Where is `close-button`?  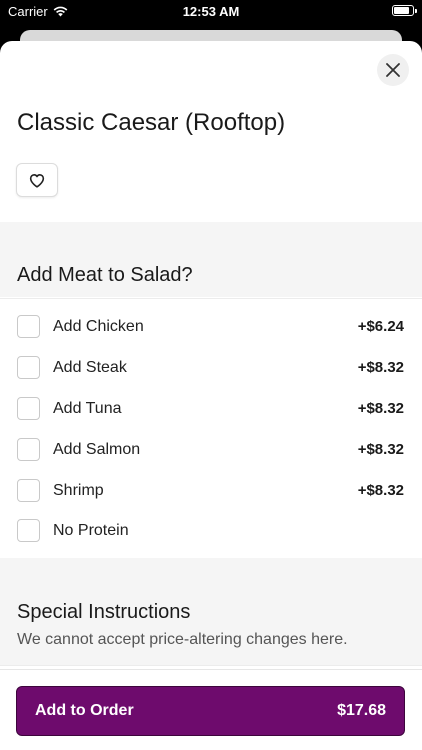 close-button is located at coordinates (393, 70).